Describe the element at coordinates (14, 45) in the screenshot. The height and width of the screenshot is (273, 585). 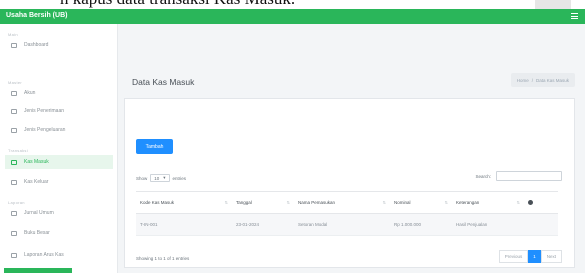
I see `home-icon` at that location.